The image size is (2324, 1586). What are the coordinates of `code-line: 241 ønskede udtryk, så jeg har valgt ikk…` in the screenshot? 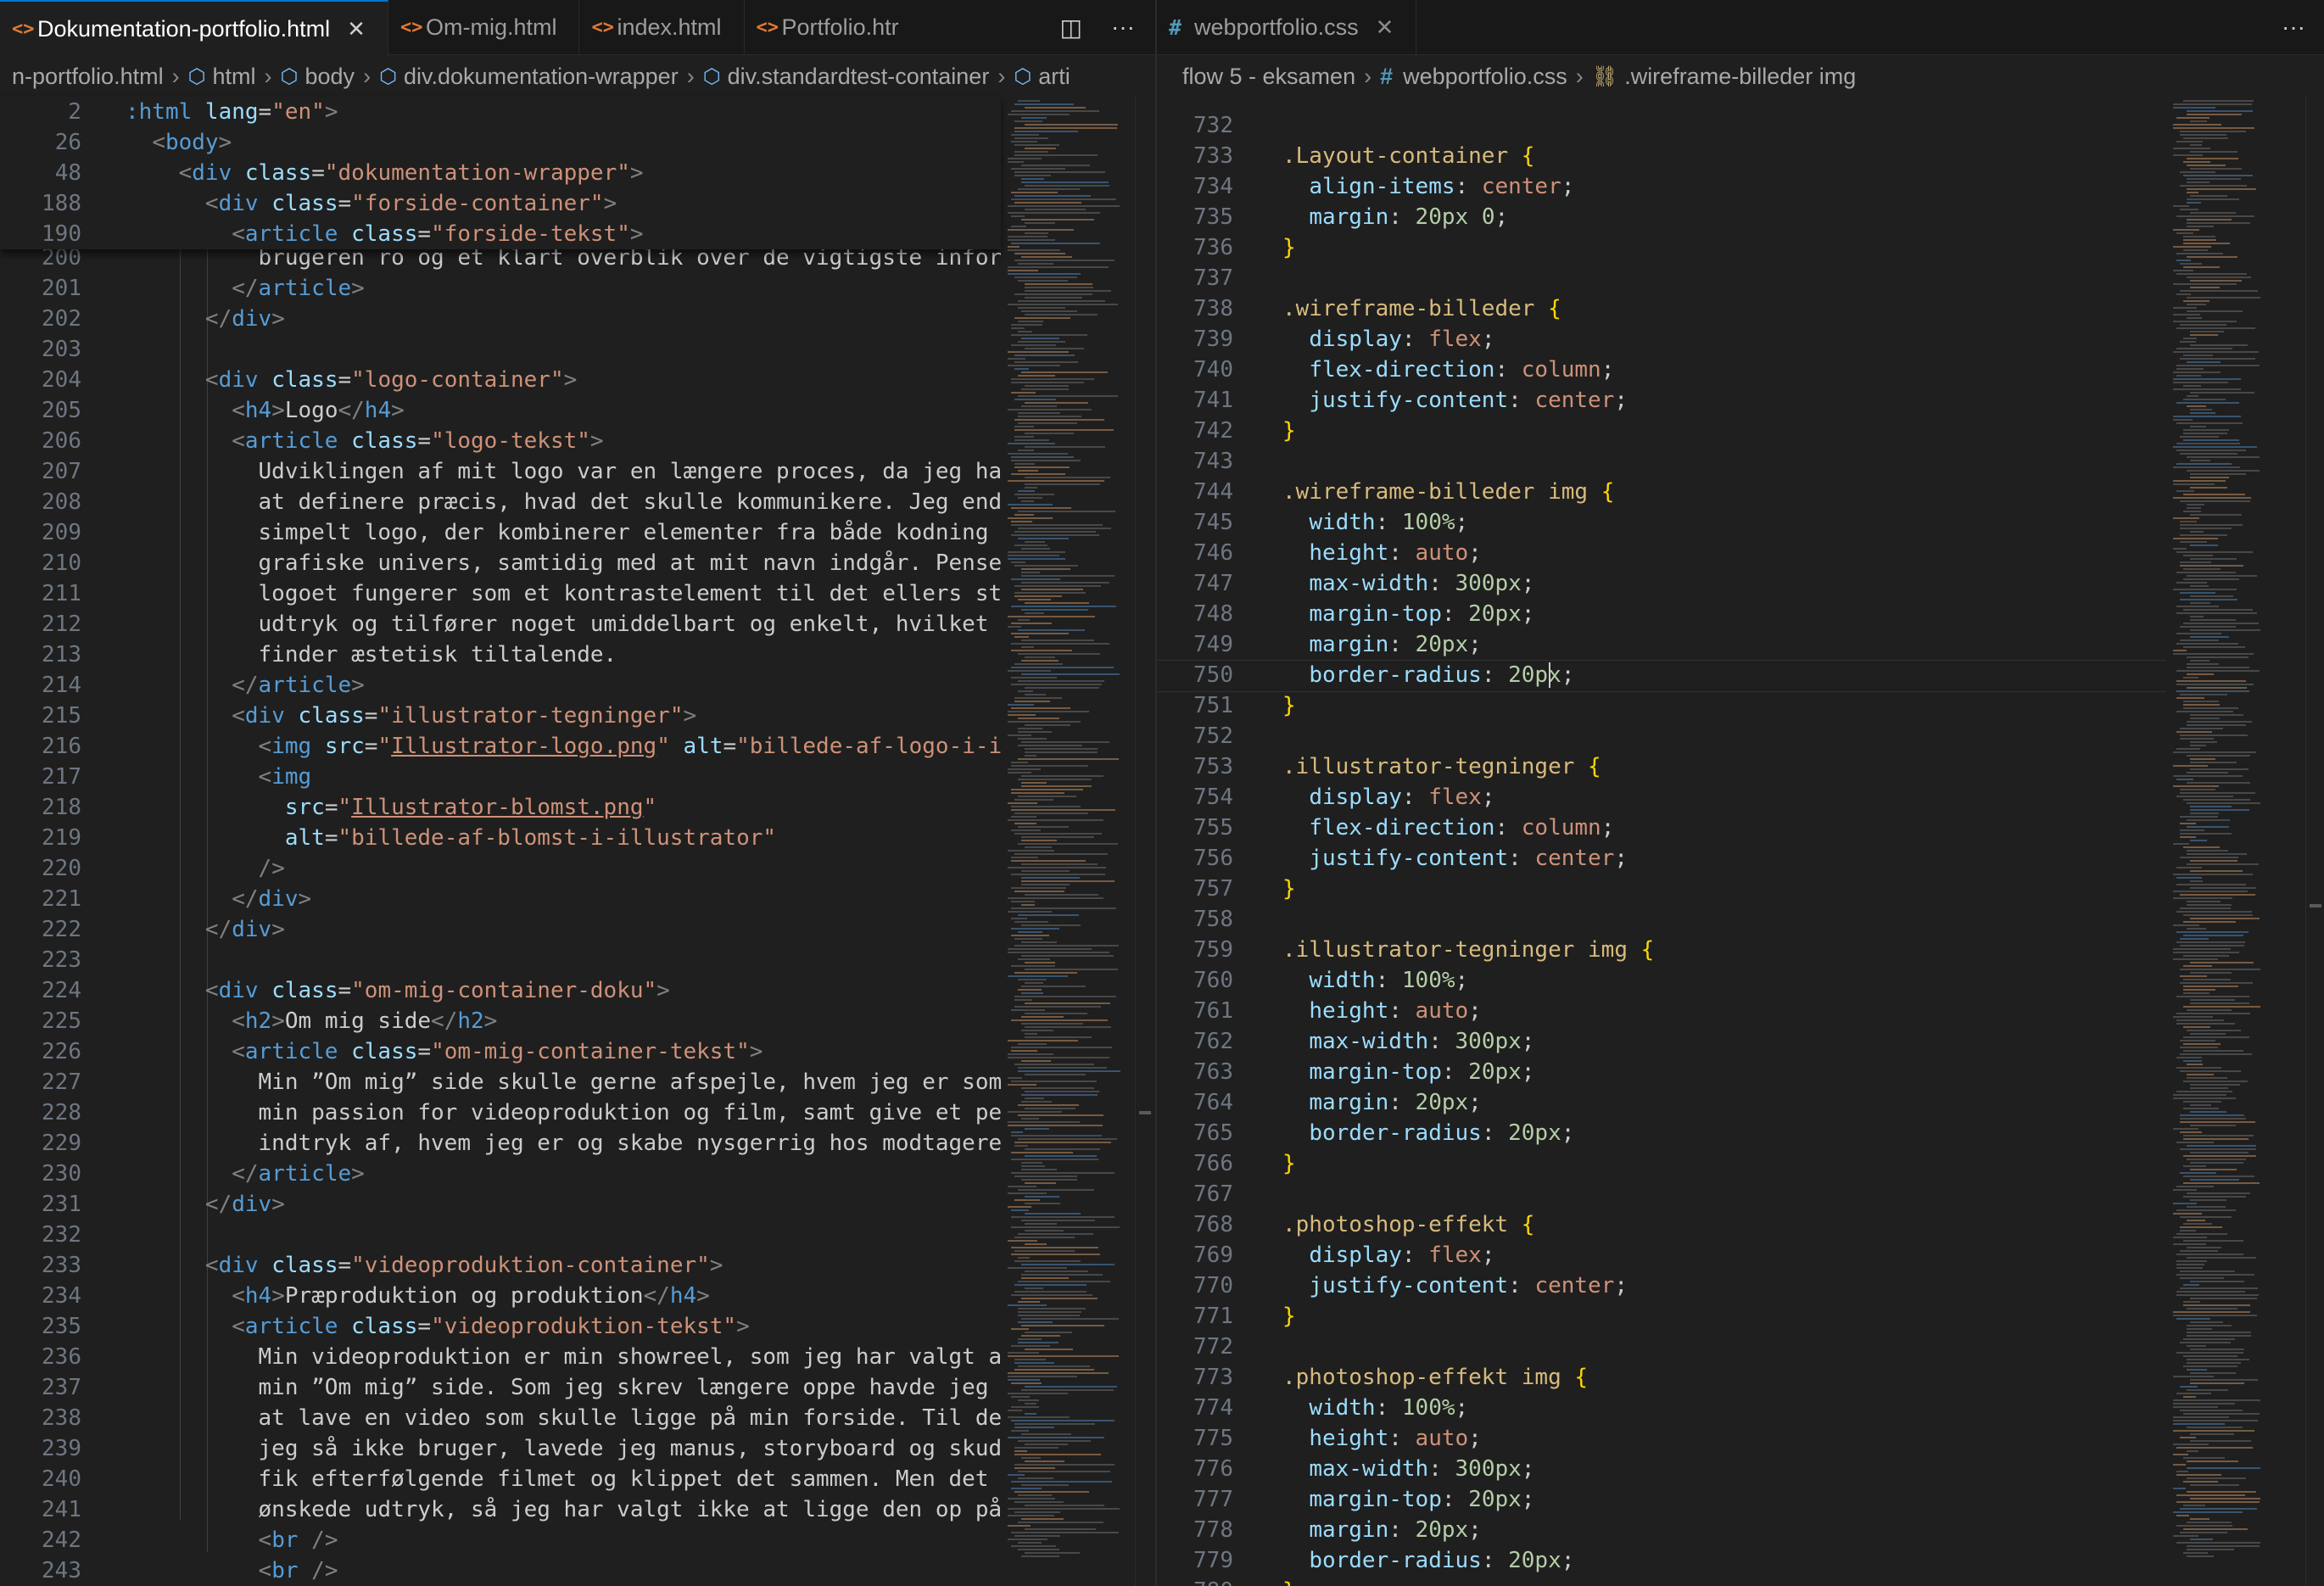 It's located at (500, 1509).